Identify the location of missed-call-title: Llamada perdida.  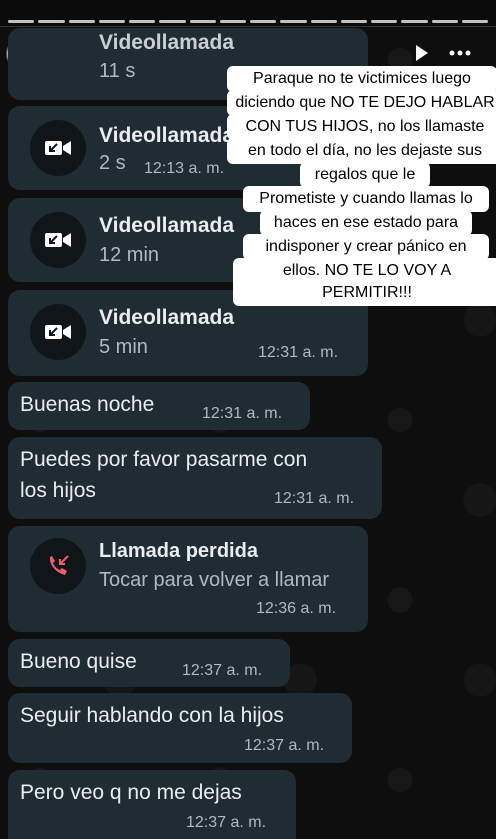
(178, 551).